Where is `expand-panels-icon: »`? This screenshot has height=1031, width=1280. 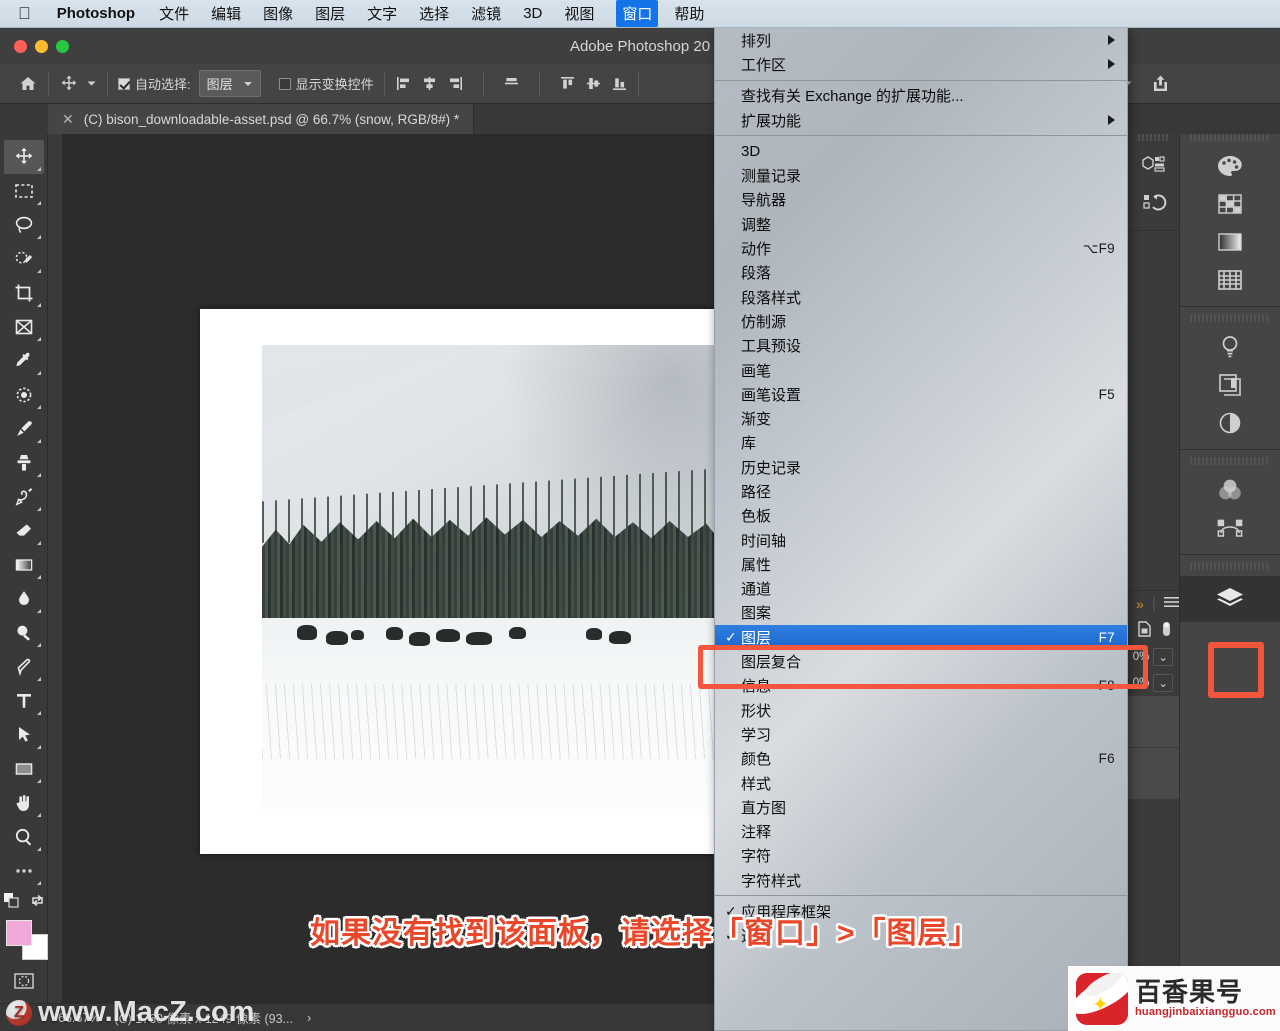
expand-panels-icon: » is located at coordinates (1140, 604).